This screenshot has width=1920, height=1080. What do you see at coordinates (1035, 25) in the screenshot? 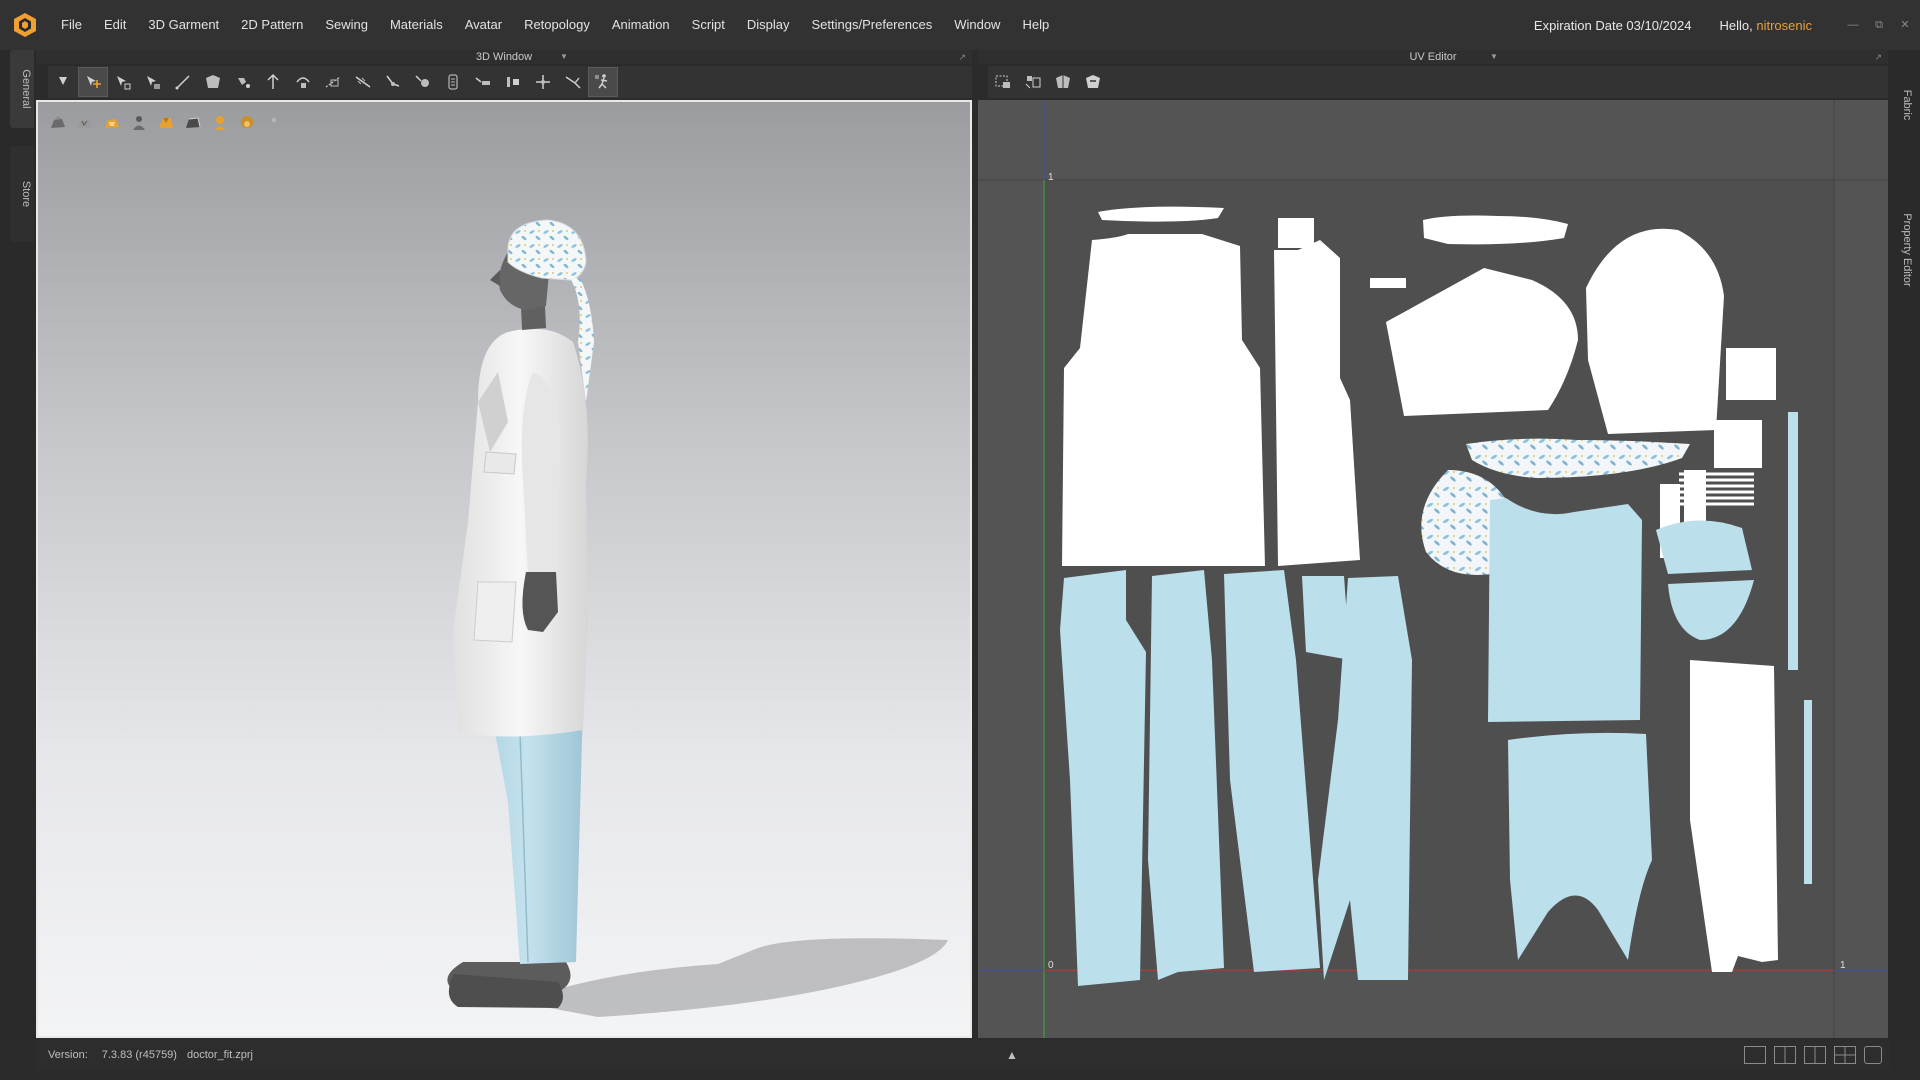
I see `menu-help: Help` at bounding box center [1035, 25].